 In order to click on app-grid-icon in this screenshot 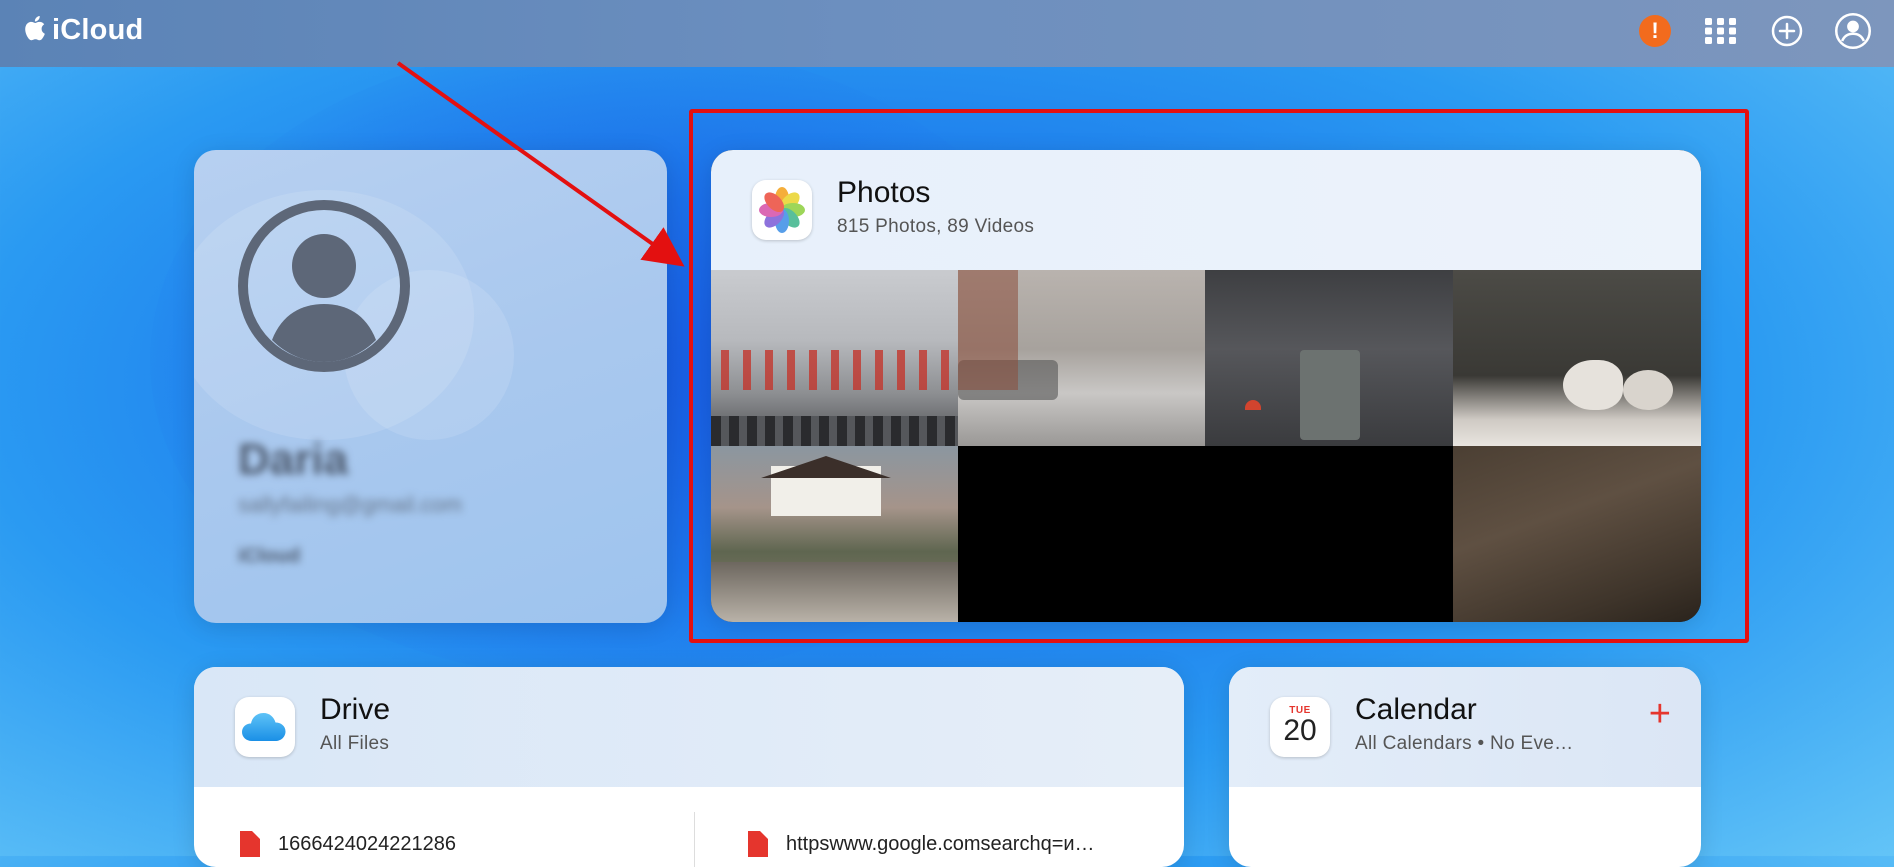, I will do `click(1720, 31)`.